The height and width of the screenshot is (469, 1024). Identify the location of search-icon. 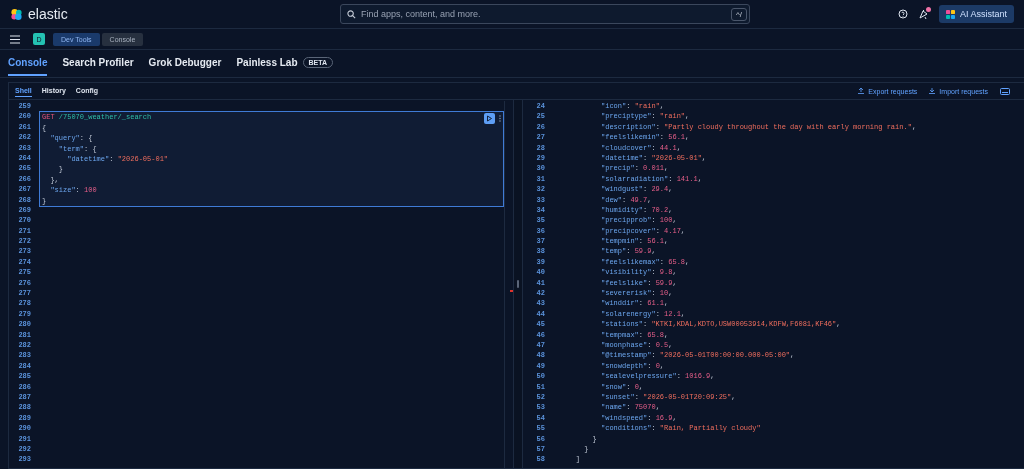
(351, 14).